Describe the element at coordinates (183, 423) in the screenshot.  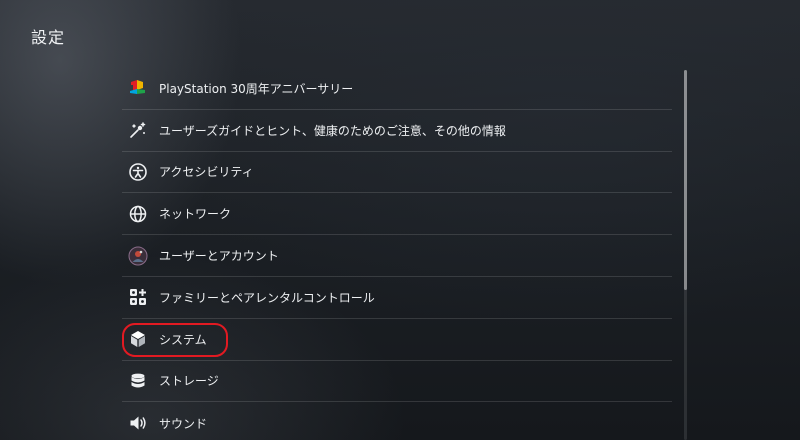
I see `menu-item-label: サウンド` at that location.